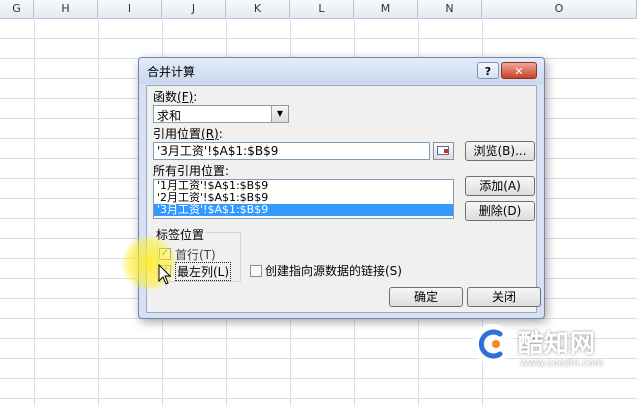  I want to click on column-header-bar: G H I J K L M N O, so click(318, 9).